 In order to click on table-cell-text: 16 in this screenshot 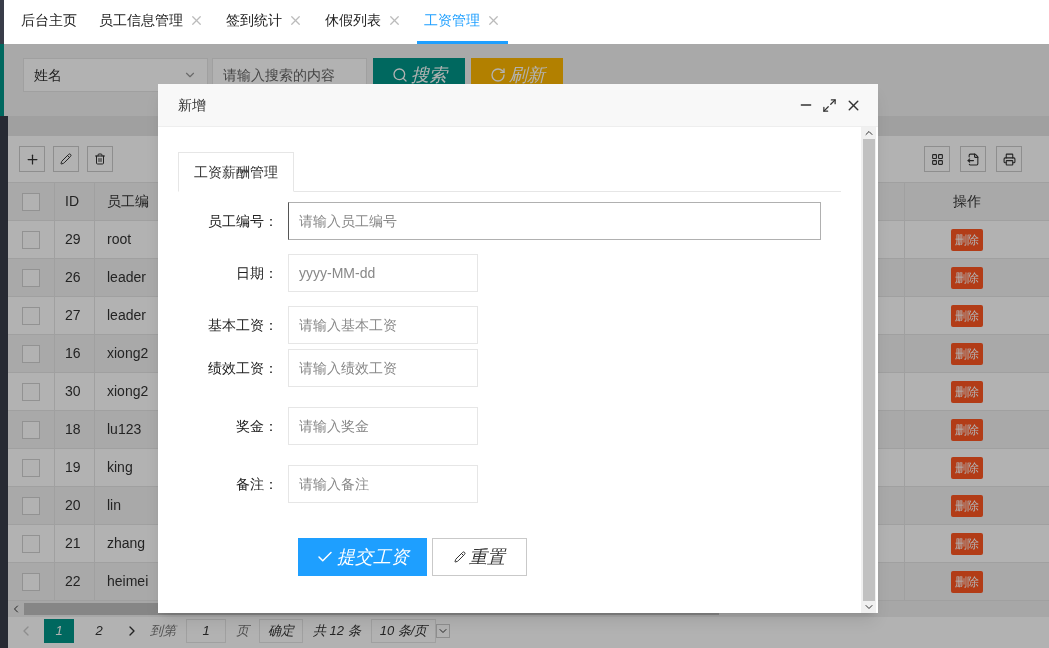, I will do `click(73, 353)`.